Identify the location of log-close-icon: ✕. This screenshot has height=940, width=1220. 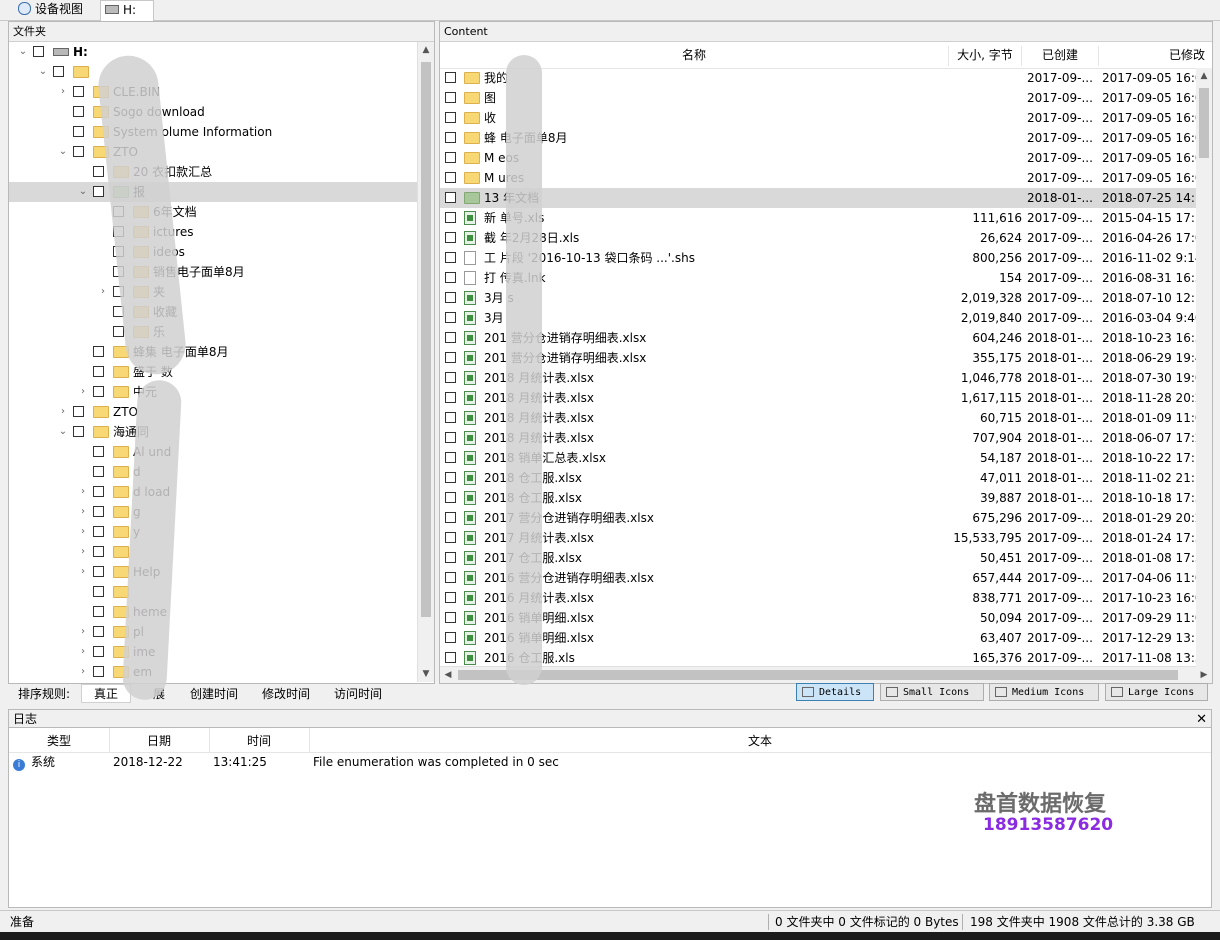
(1201, 719).